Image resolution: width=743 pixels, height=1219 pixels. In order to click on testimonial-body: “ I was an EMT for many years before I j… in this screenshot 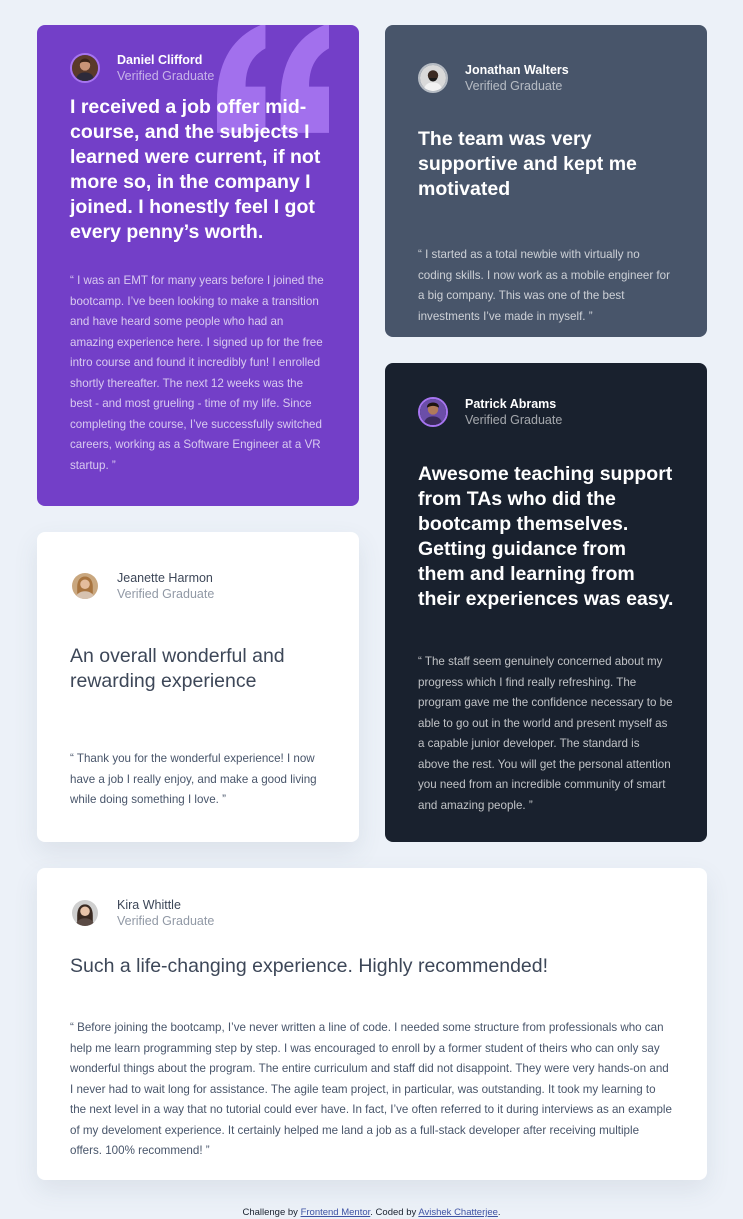, I will do `click(197, 373)`.